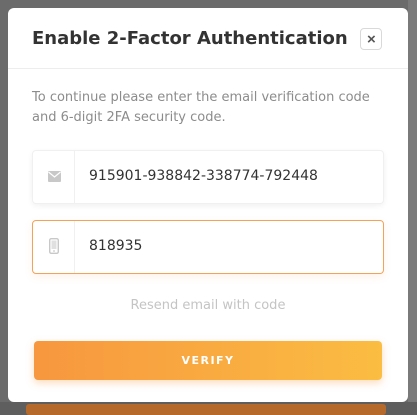  Describe the element at coordinates (208, 305) in the screenshot. I see `resend-email-link: Resend email with code` at that location.